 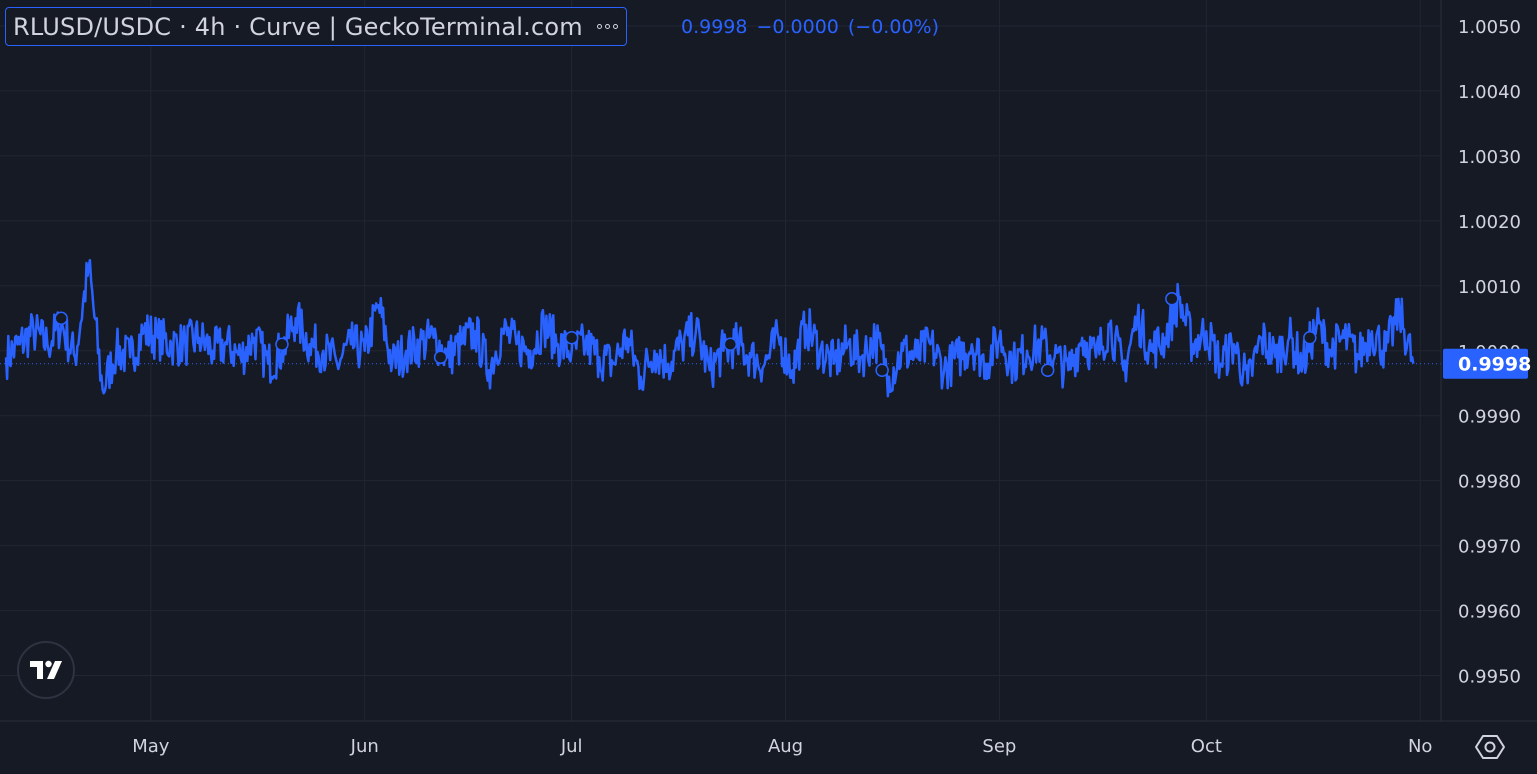 What do you see at coordinates (893, 27) in the screenshot?
I see `price-change-pct: (−0.00%)` at bounding box center [893, 27].